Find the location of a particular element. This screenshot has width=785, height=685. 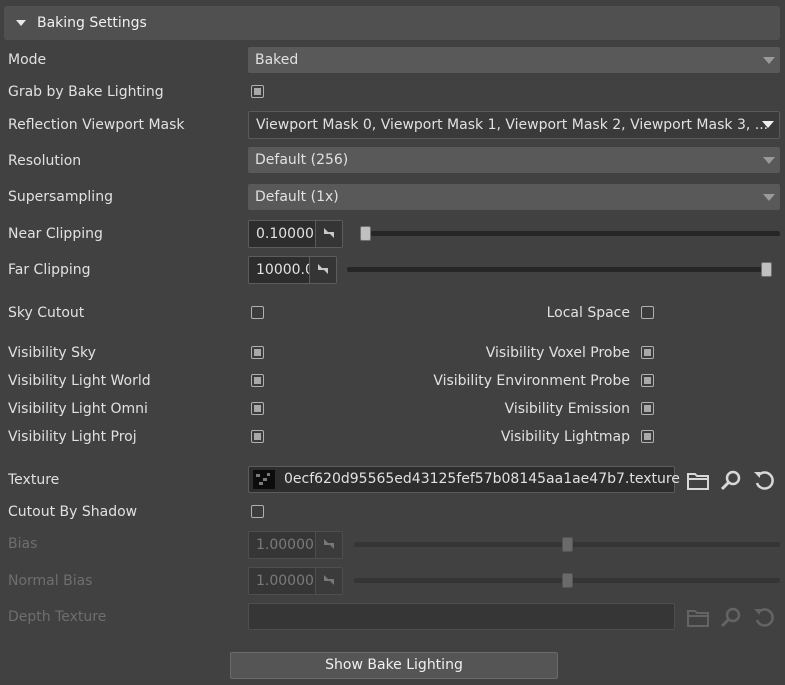

visibility-light-world-checkbox is located at coordinates (257, 380).